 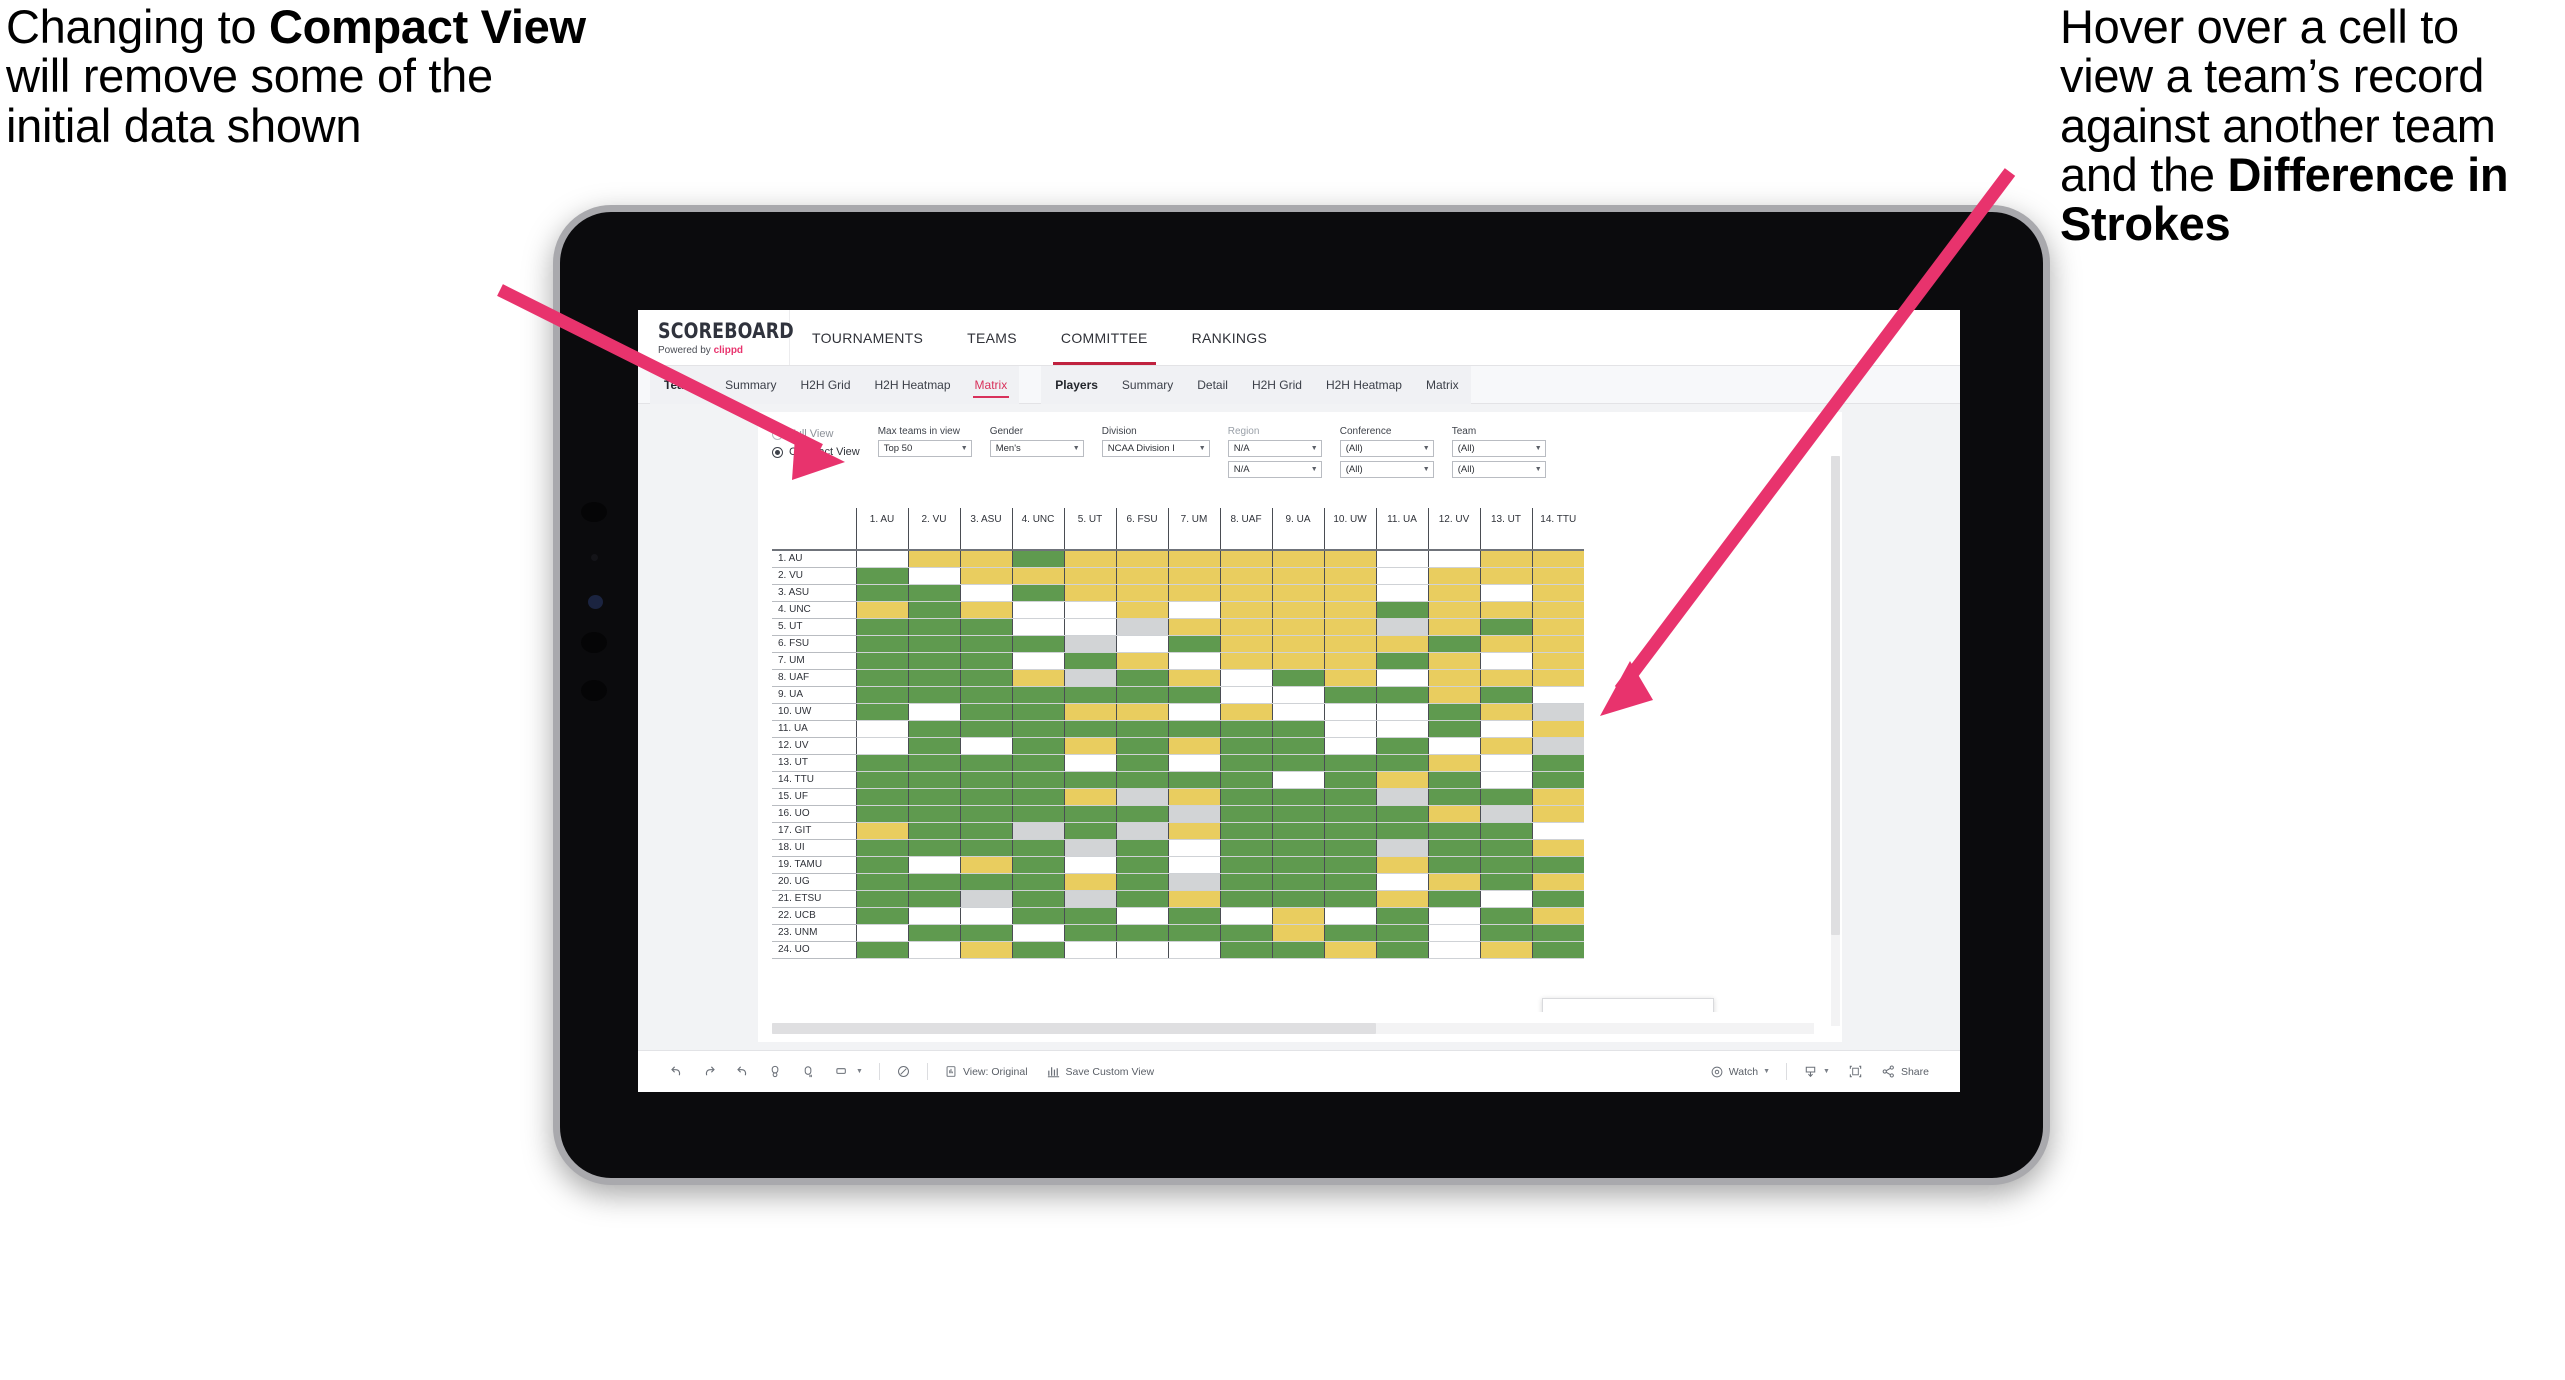 What do you see at coordinates (1193, 746) in the screenshot?
I see `matrix-cell-r12-c7` at bounding box center [1193, 746].